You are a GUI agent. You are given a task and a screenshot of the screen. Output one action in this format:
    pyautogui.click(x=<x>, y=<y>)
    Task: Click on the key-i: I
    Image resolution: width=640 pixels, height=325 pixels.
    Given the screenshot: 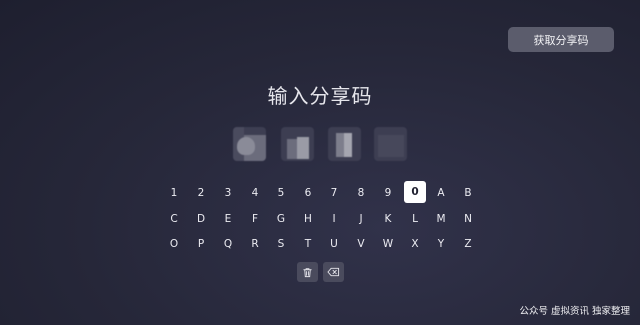 What is the action you would take?
    pyautogui.click(x=334, y=219)
    